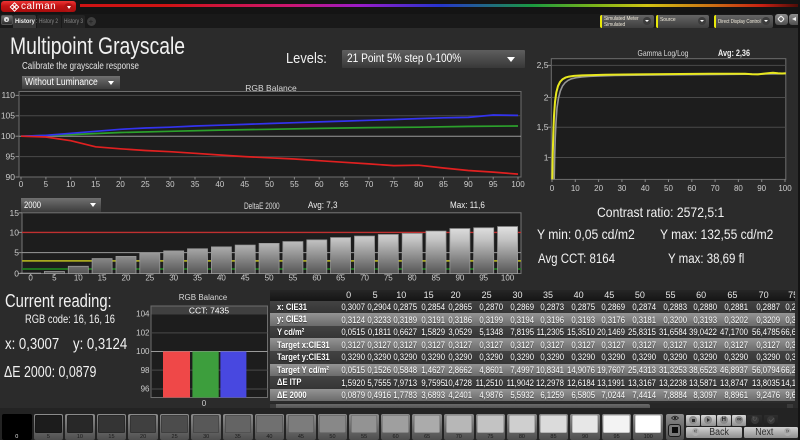 This screenshot has height=440, width=800. I want to click on svg-text: 105, so click(8, 116).